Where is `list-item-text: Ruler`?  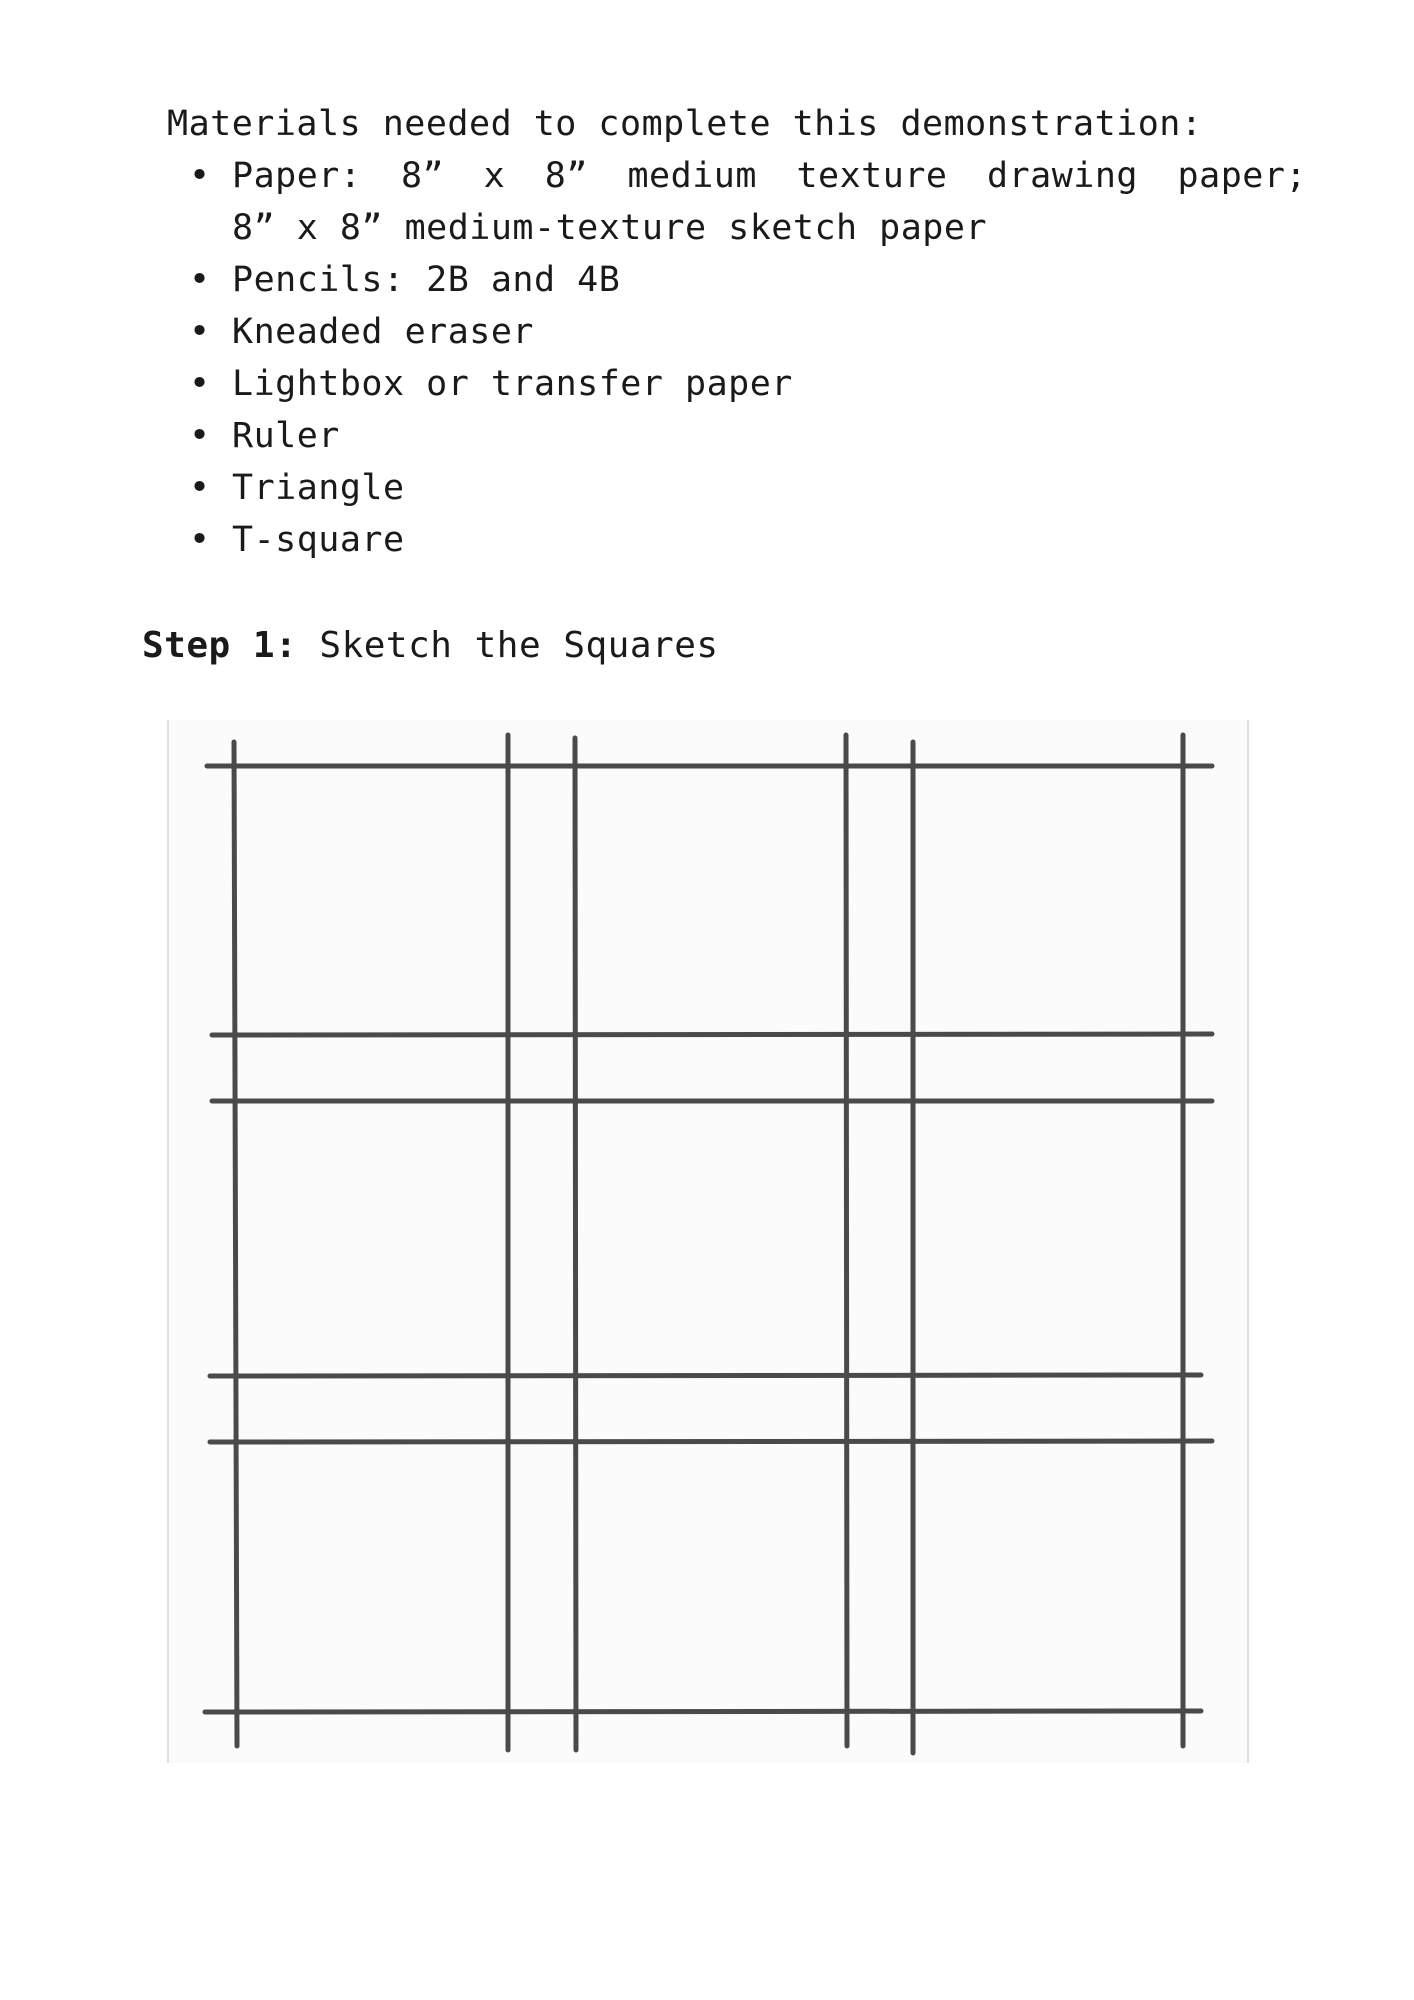 list-item-text: Ruler is located at coordinates (286, 436).